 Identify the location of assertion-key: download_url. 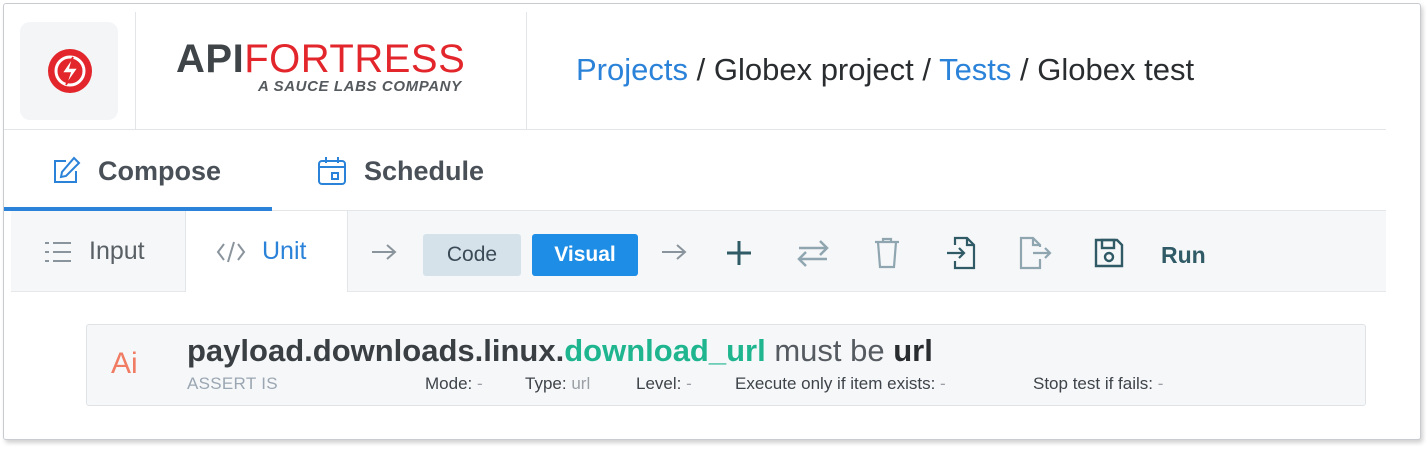
(665, 350).